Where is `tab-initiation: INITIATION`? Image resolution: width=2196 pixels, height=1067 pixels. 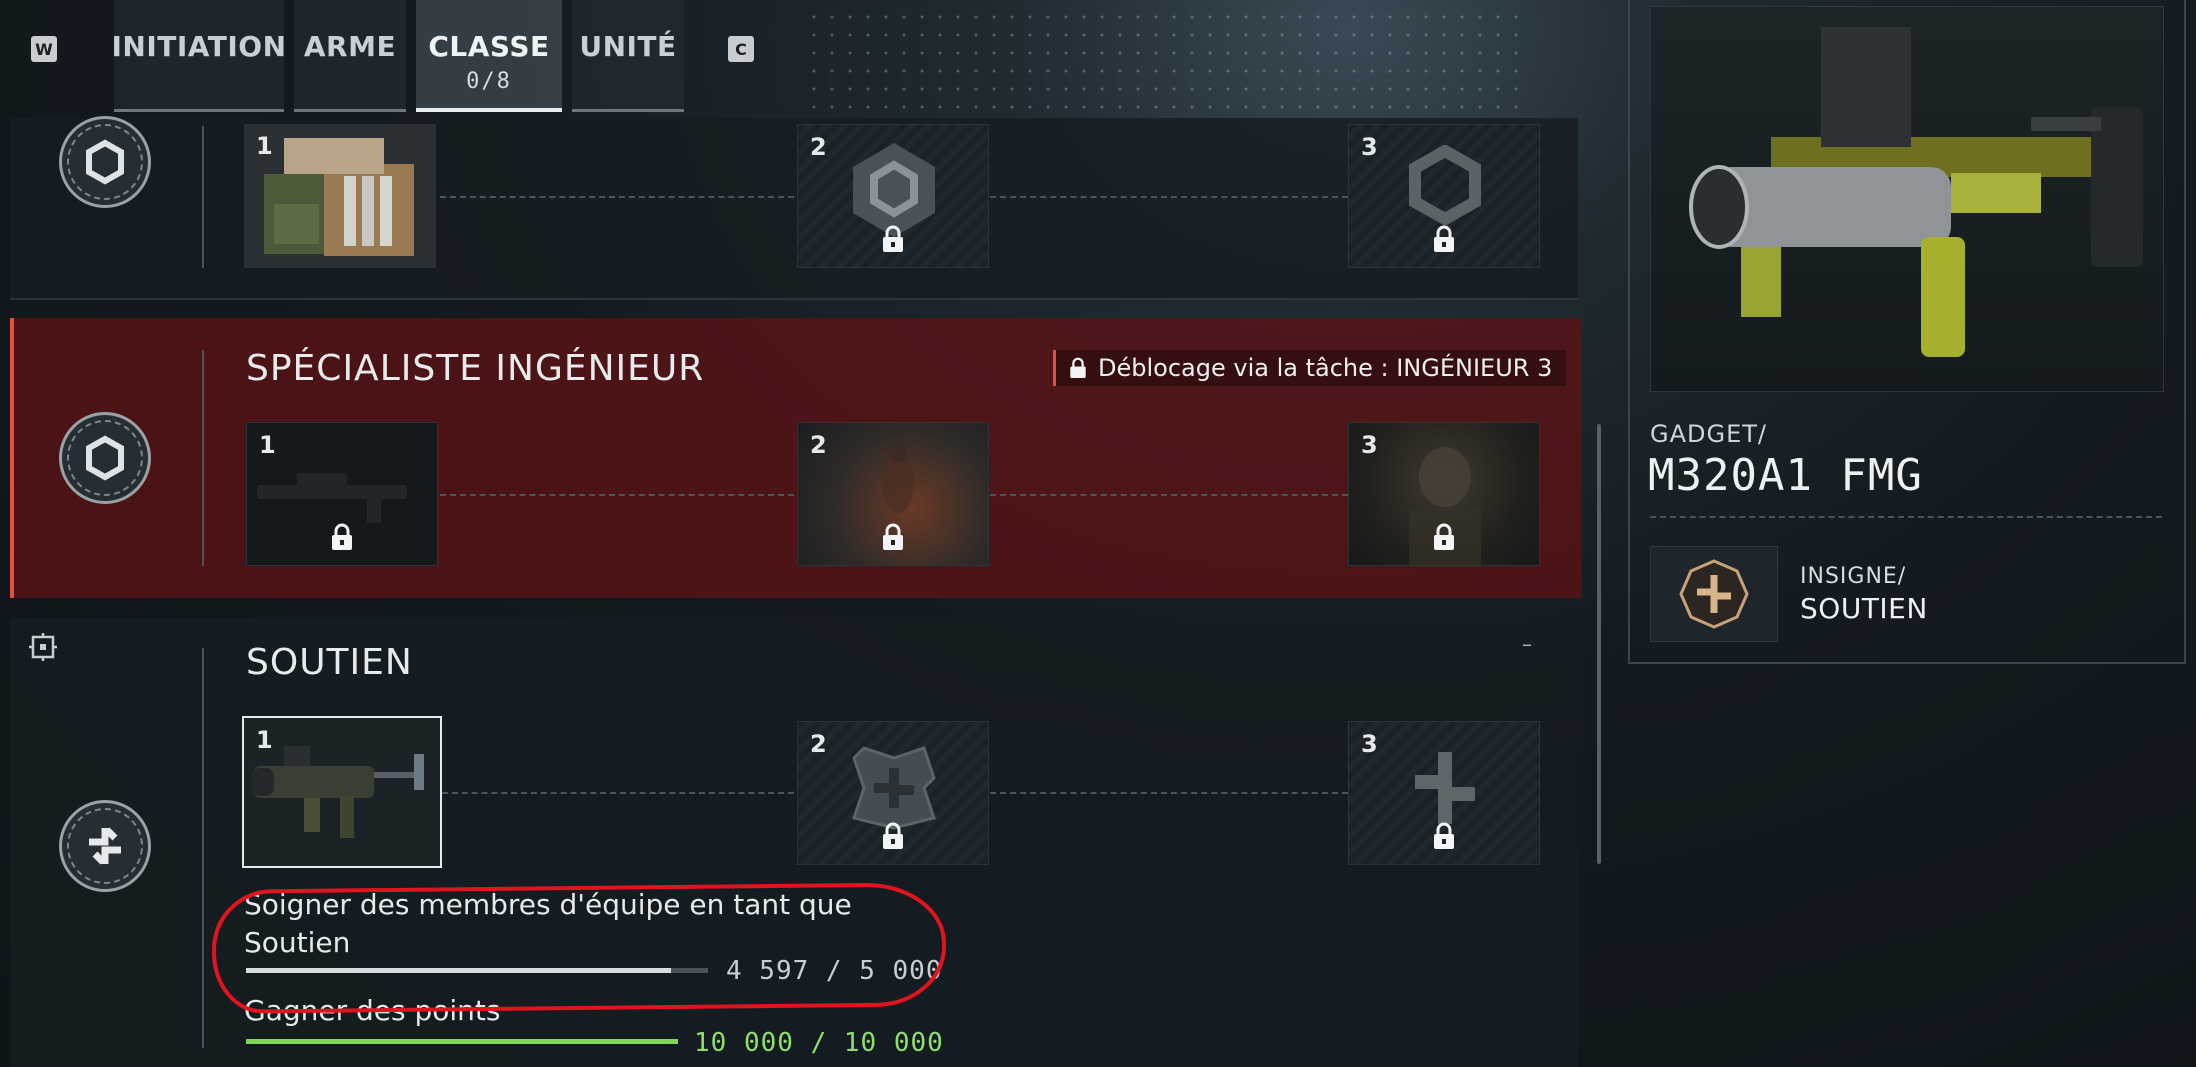 tab-initiation: INITIATION is located at coordinates (199, 56).